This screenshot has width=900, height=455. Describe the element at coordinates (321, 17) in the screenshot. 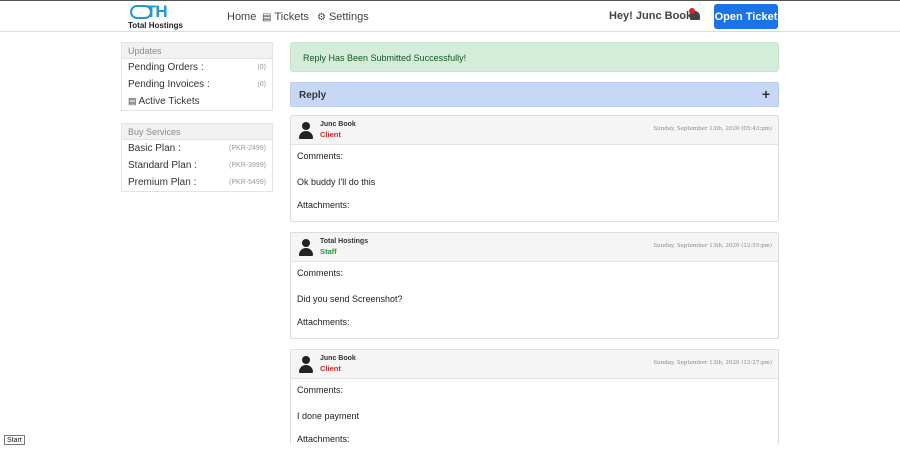

I see `gear-icon: ⚙` at that location.